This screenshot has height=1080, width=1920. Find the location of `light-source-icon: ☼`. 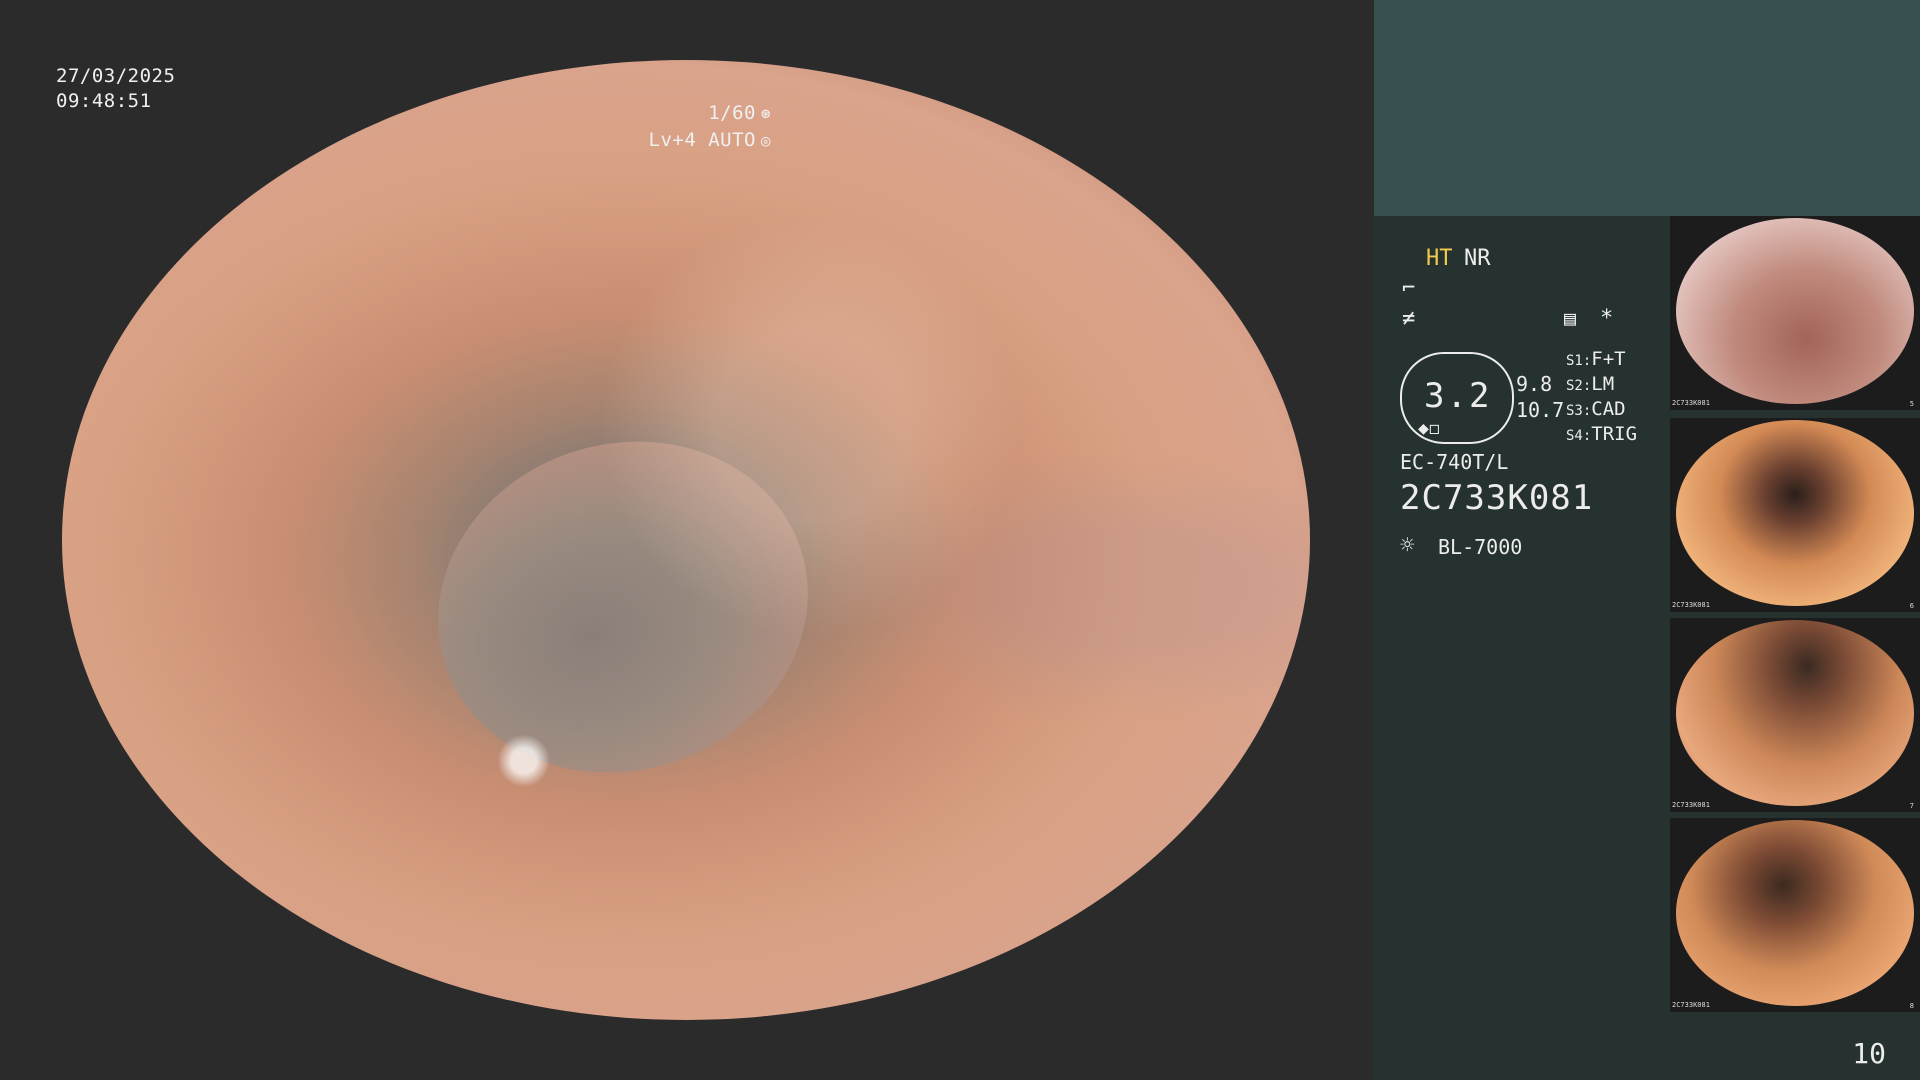

light-source-icon: ☼ is located at coordinates (1407, 545).